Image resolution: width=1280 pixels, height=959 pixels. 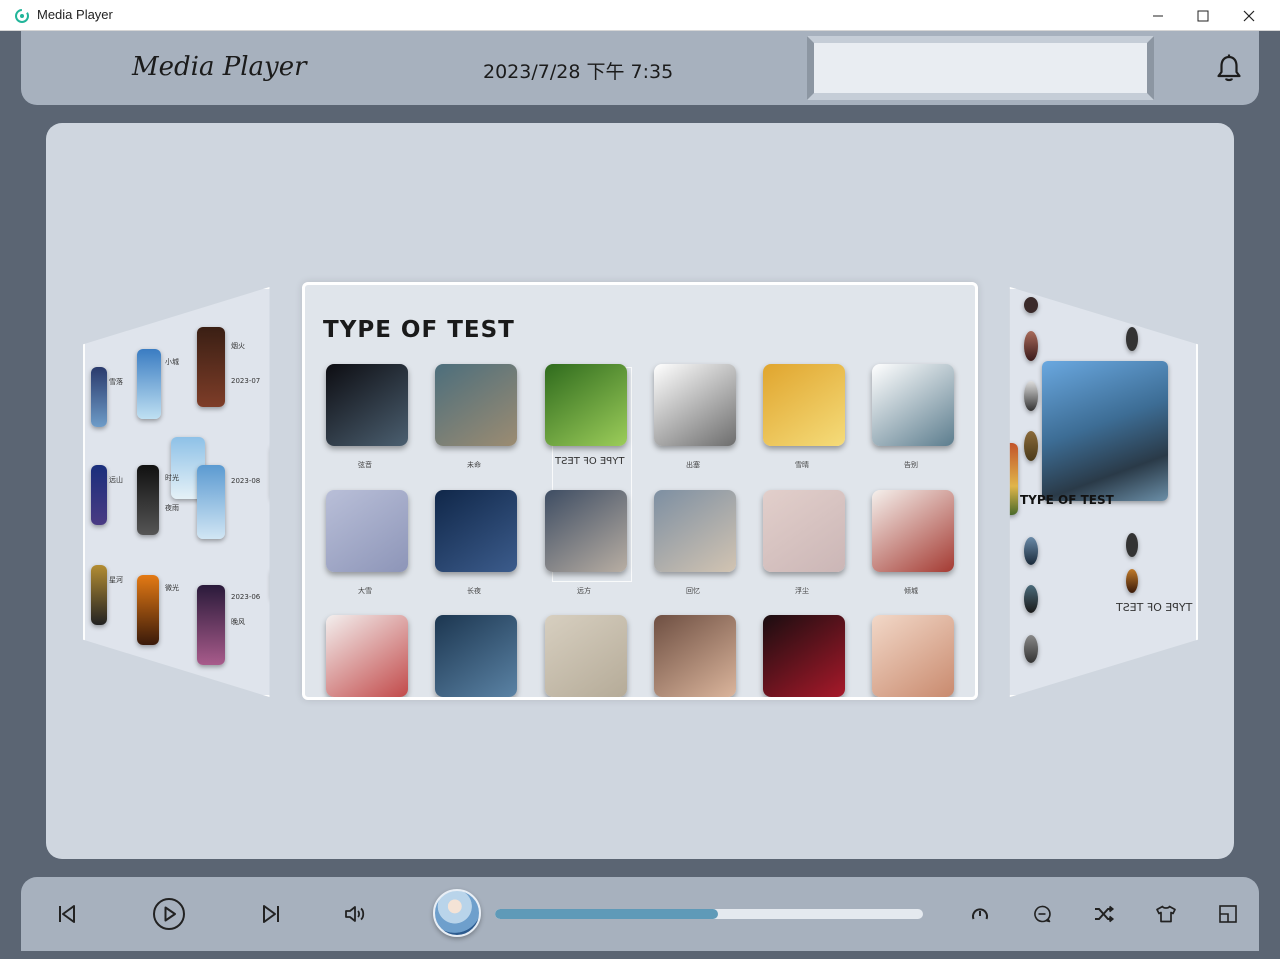 I want to click on comments-button, so click(x=1042, y=914).